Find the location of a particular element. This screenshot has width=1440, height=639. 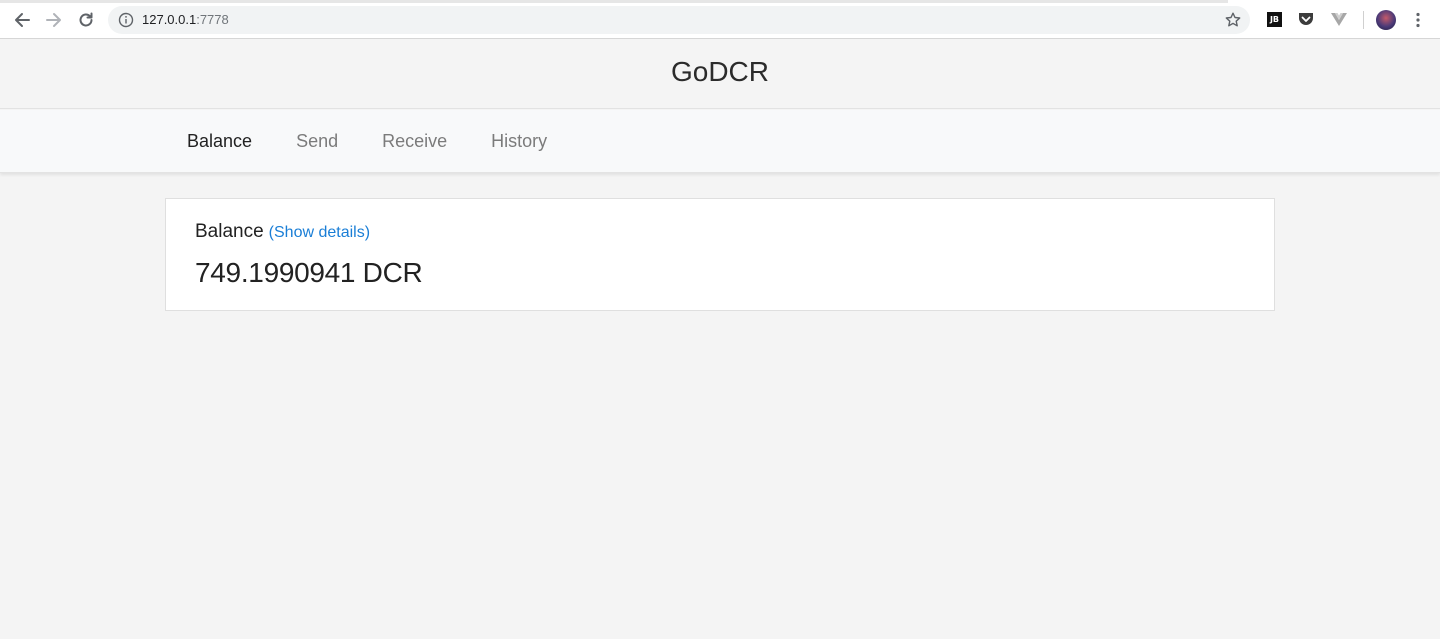

jb-label: JB is located at coordinates (1274, 19).